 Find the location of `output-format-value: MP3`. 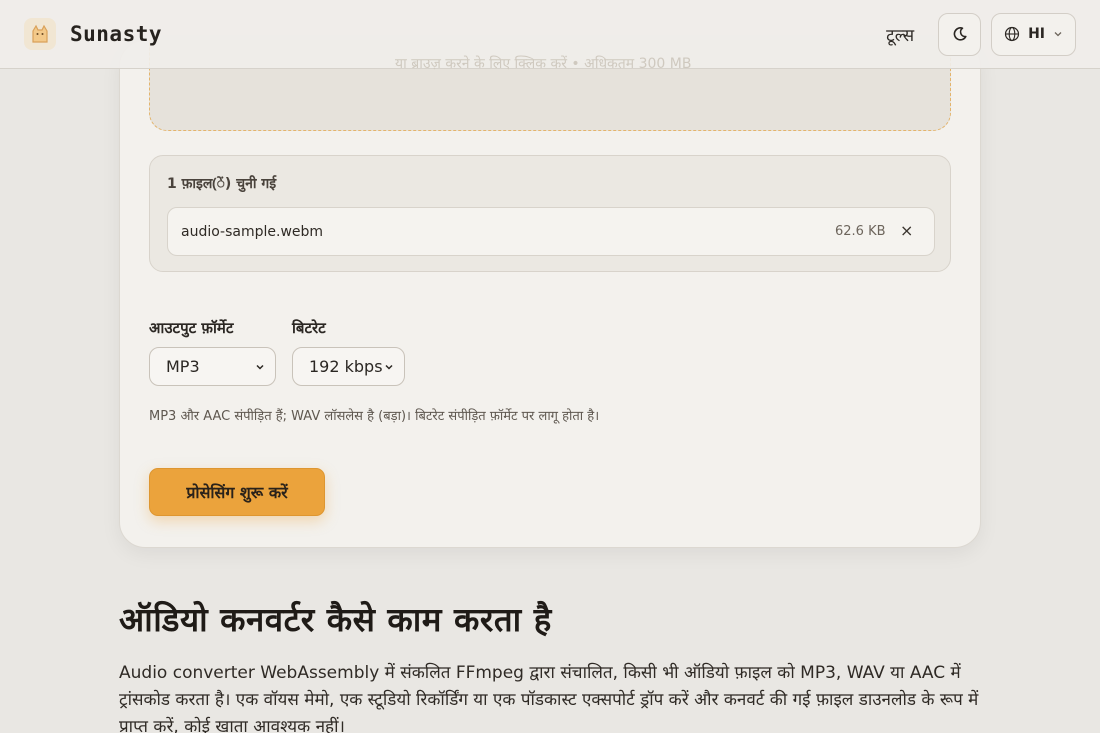

output-format-value: MP3 is located at coordinates (183, 366).